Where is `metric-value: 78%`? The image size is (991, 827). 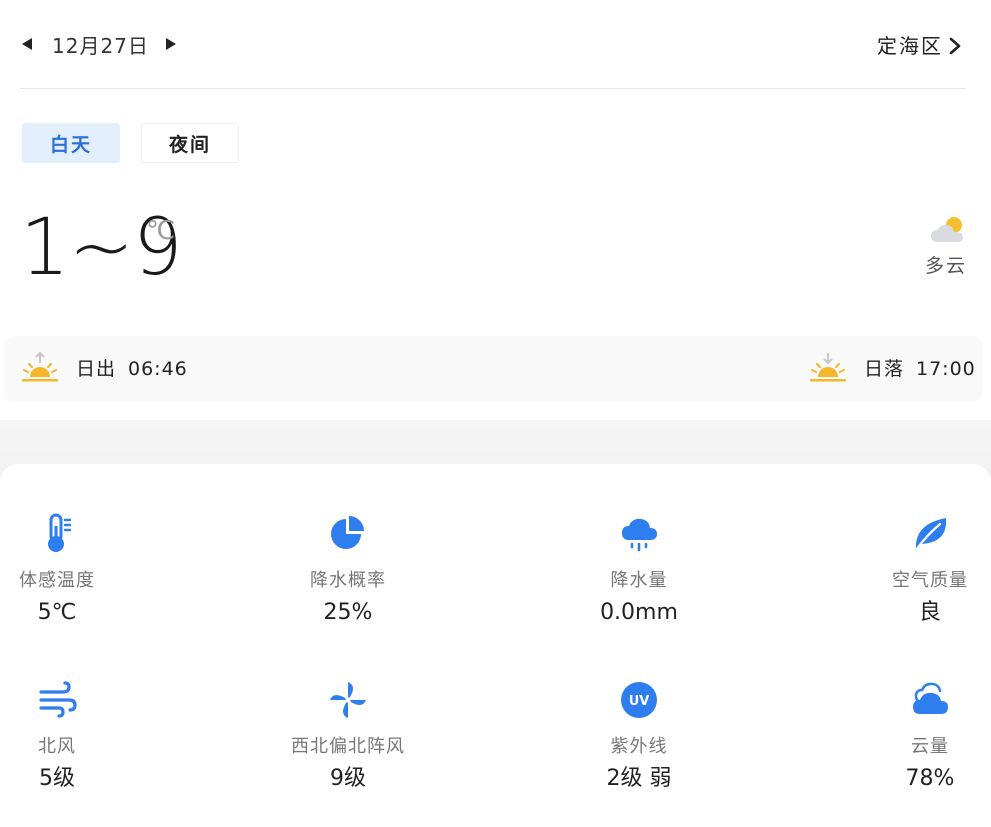
metric-value: 78% is located at coordinates (930, 778).